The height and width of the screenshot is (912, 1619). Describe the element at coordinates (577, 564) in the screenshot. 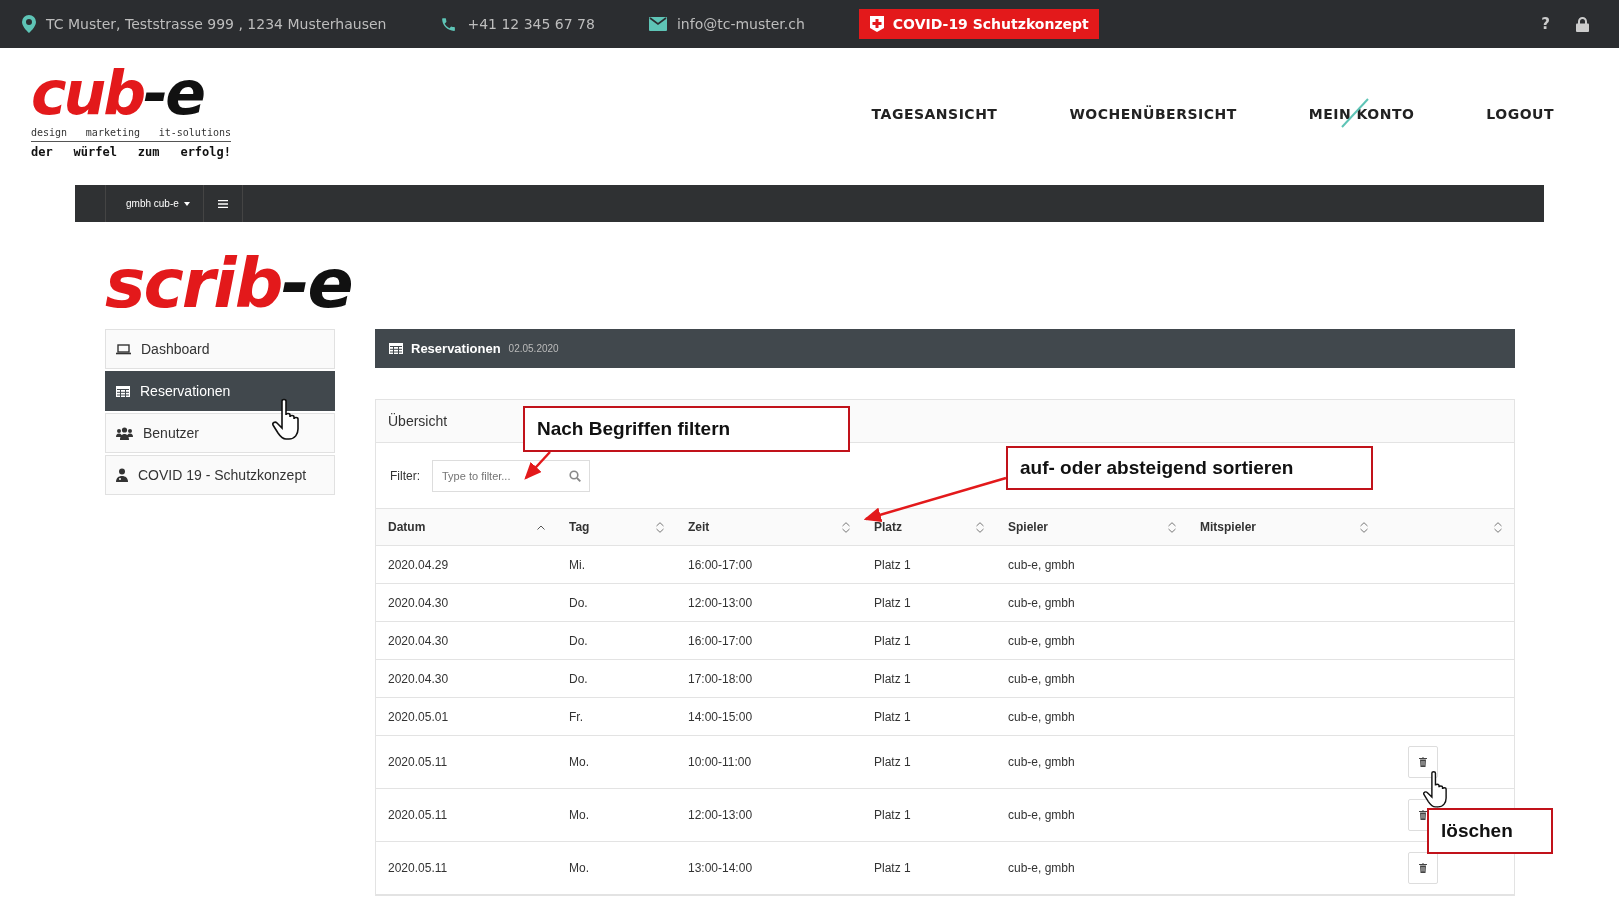

I see `table-cell: Mi.` at that location.